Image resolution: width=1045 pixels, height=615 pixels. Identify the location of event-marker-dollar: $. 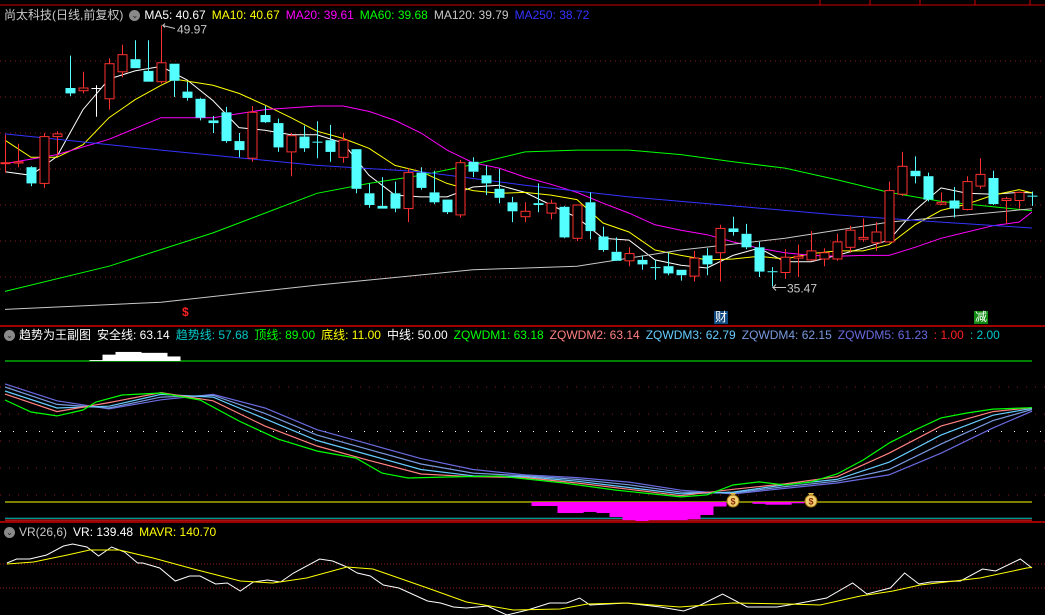
(185, 312).